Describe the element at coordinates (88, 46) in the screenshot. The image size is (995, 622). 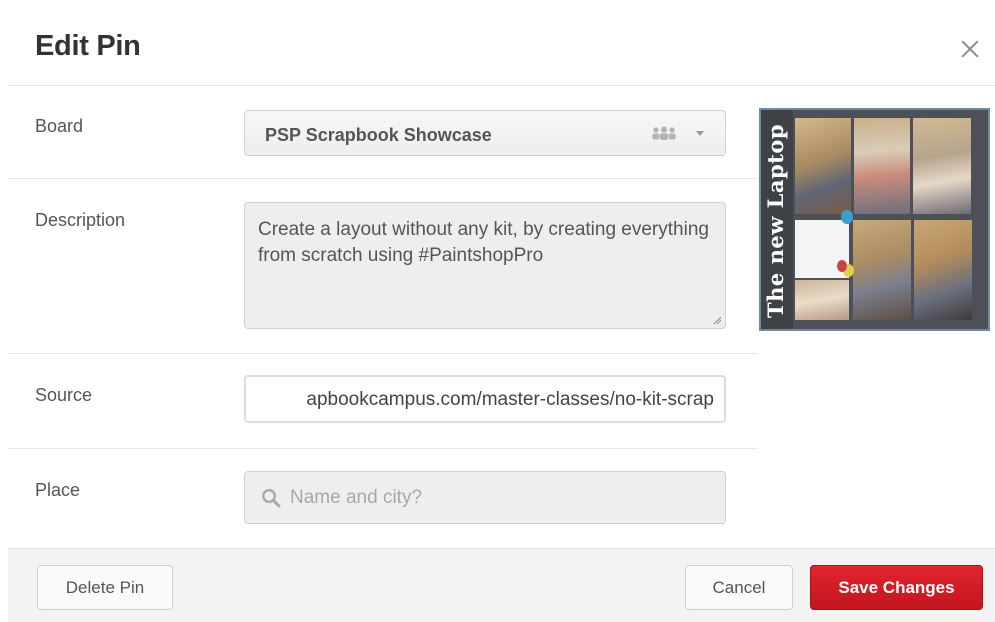
I see `dialog-title: Edit Pin` at that location.